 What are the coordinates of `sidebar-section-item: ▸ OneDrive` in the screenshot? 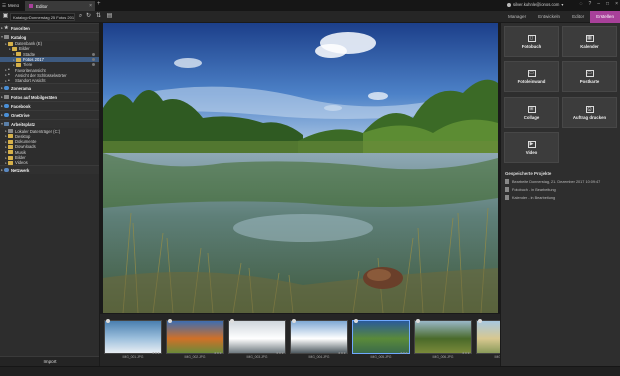 It's located at (49, 115).